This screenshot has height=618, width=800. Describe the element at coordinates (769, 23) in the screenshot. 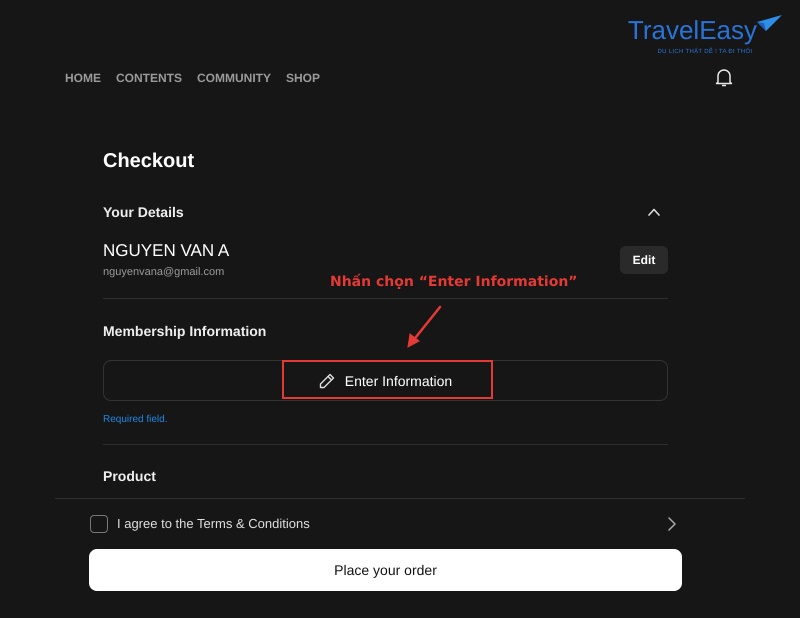

I see `paper-plane-icon` at that location.